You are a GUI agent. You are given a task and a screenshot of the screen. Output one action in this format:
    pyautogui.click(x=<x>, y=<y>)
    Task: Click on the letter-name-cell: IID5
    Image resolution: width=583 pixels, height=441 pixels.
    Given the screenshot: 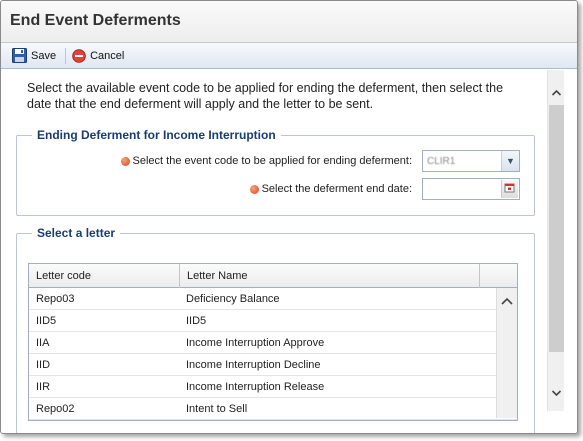 What is the action you would take?
    pyautogui.click(x=196, y=320)
    